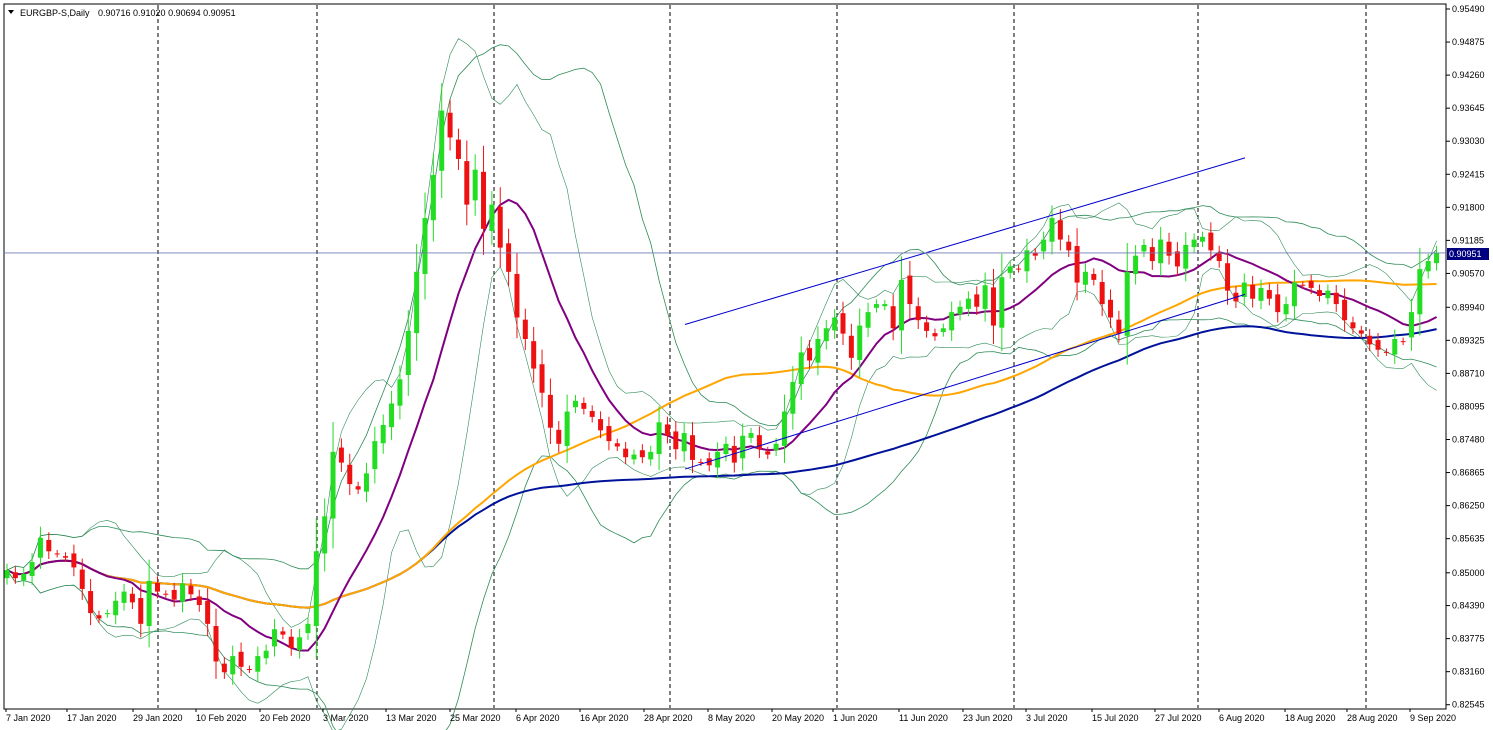 The width and height of the screenshot is (1493, 730). What do you see at coordinates (475, 718) in the screenshot?
I see `time-tick-label: 25 Mar 2020` at bounding box center [475, 718].